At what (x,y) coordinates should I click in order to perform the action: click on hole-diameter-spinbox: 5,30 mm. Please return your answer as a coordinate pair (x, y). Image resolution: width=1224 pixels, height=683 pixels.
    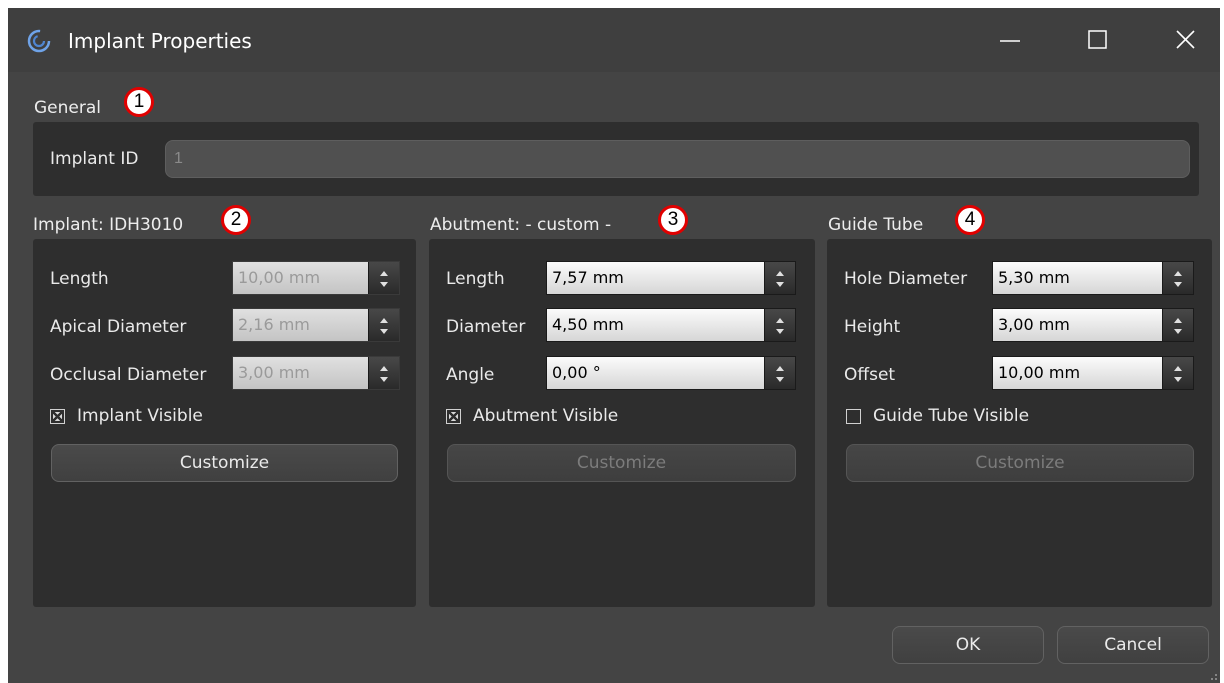
    Looking at the image, I should click on (1093, 278).